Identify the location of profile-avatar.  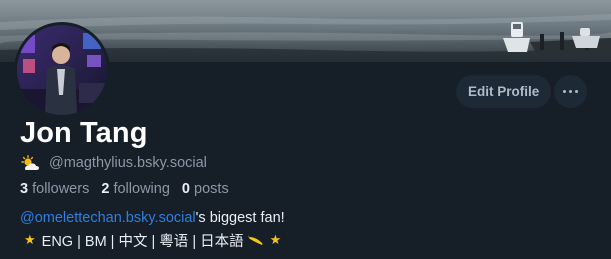
(62, 70).